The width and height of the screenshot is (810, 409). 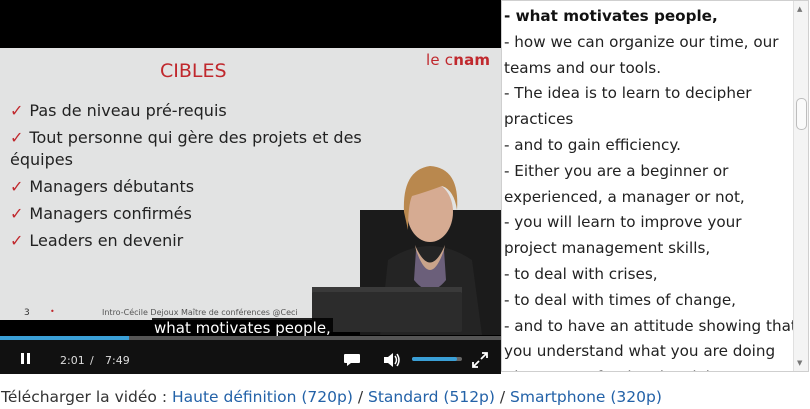 I want to click on volume-level, so click(x=434, y=359).